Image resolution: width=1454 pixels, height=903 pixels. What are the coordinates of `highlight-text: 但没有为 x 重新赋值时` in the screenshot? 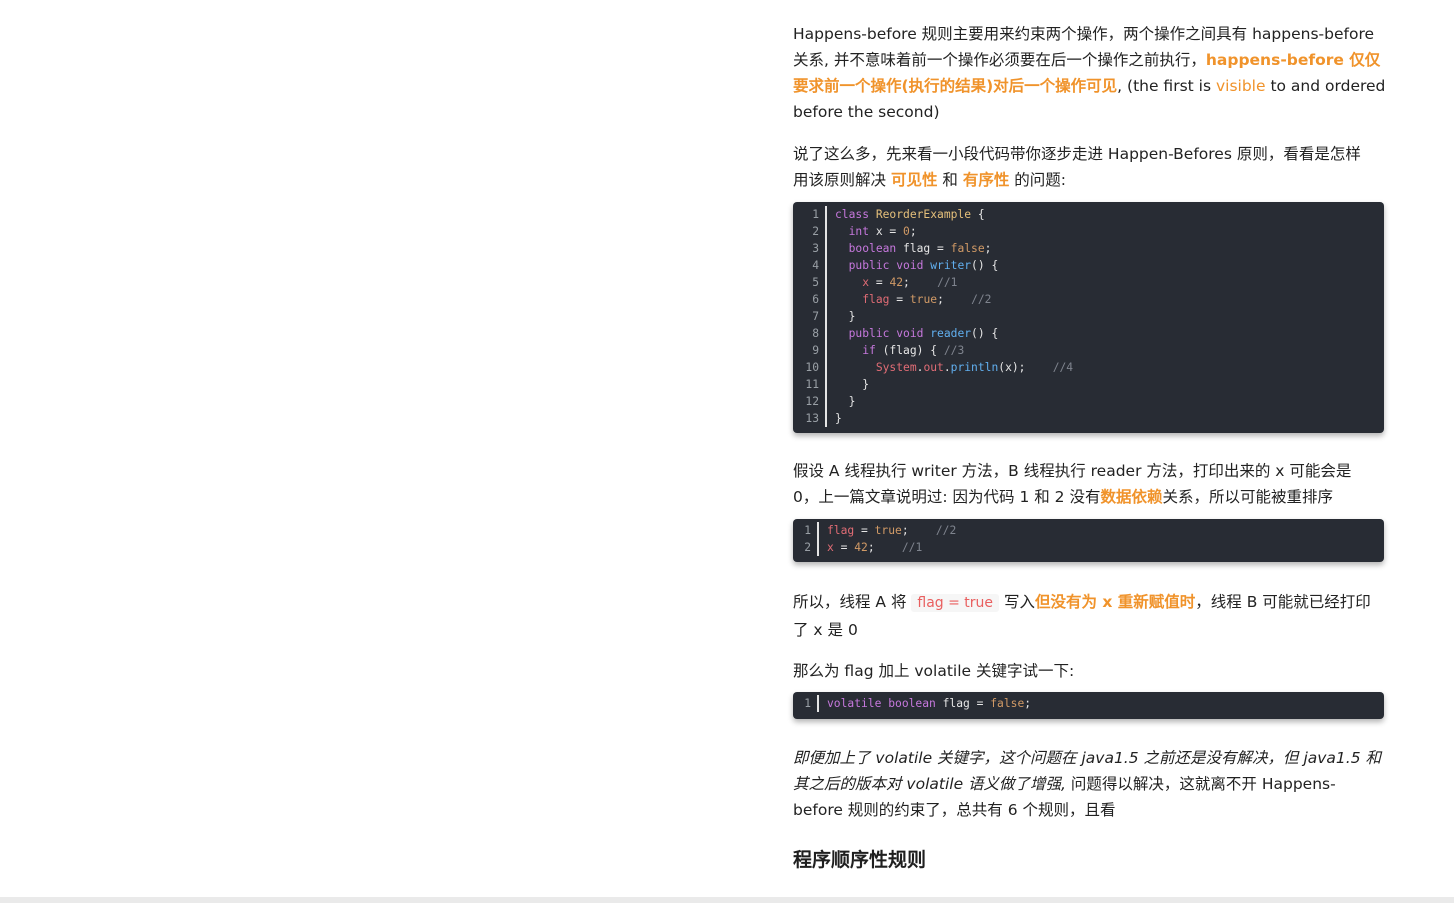 It's located at (1115, 602).